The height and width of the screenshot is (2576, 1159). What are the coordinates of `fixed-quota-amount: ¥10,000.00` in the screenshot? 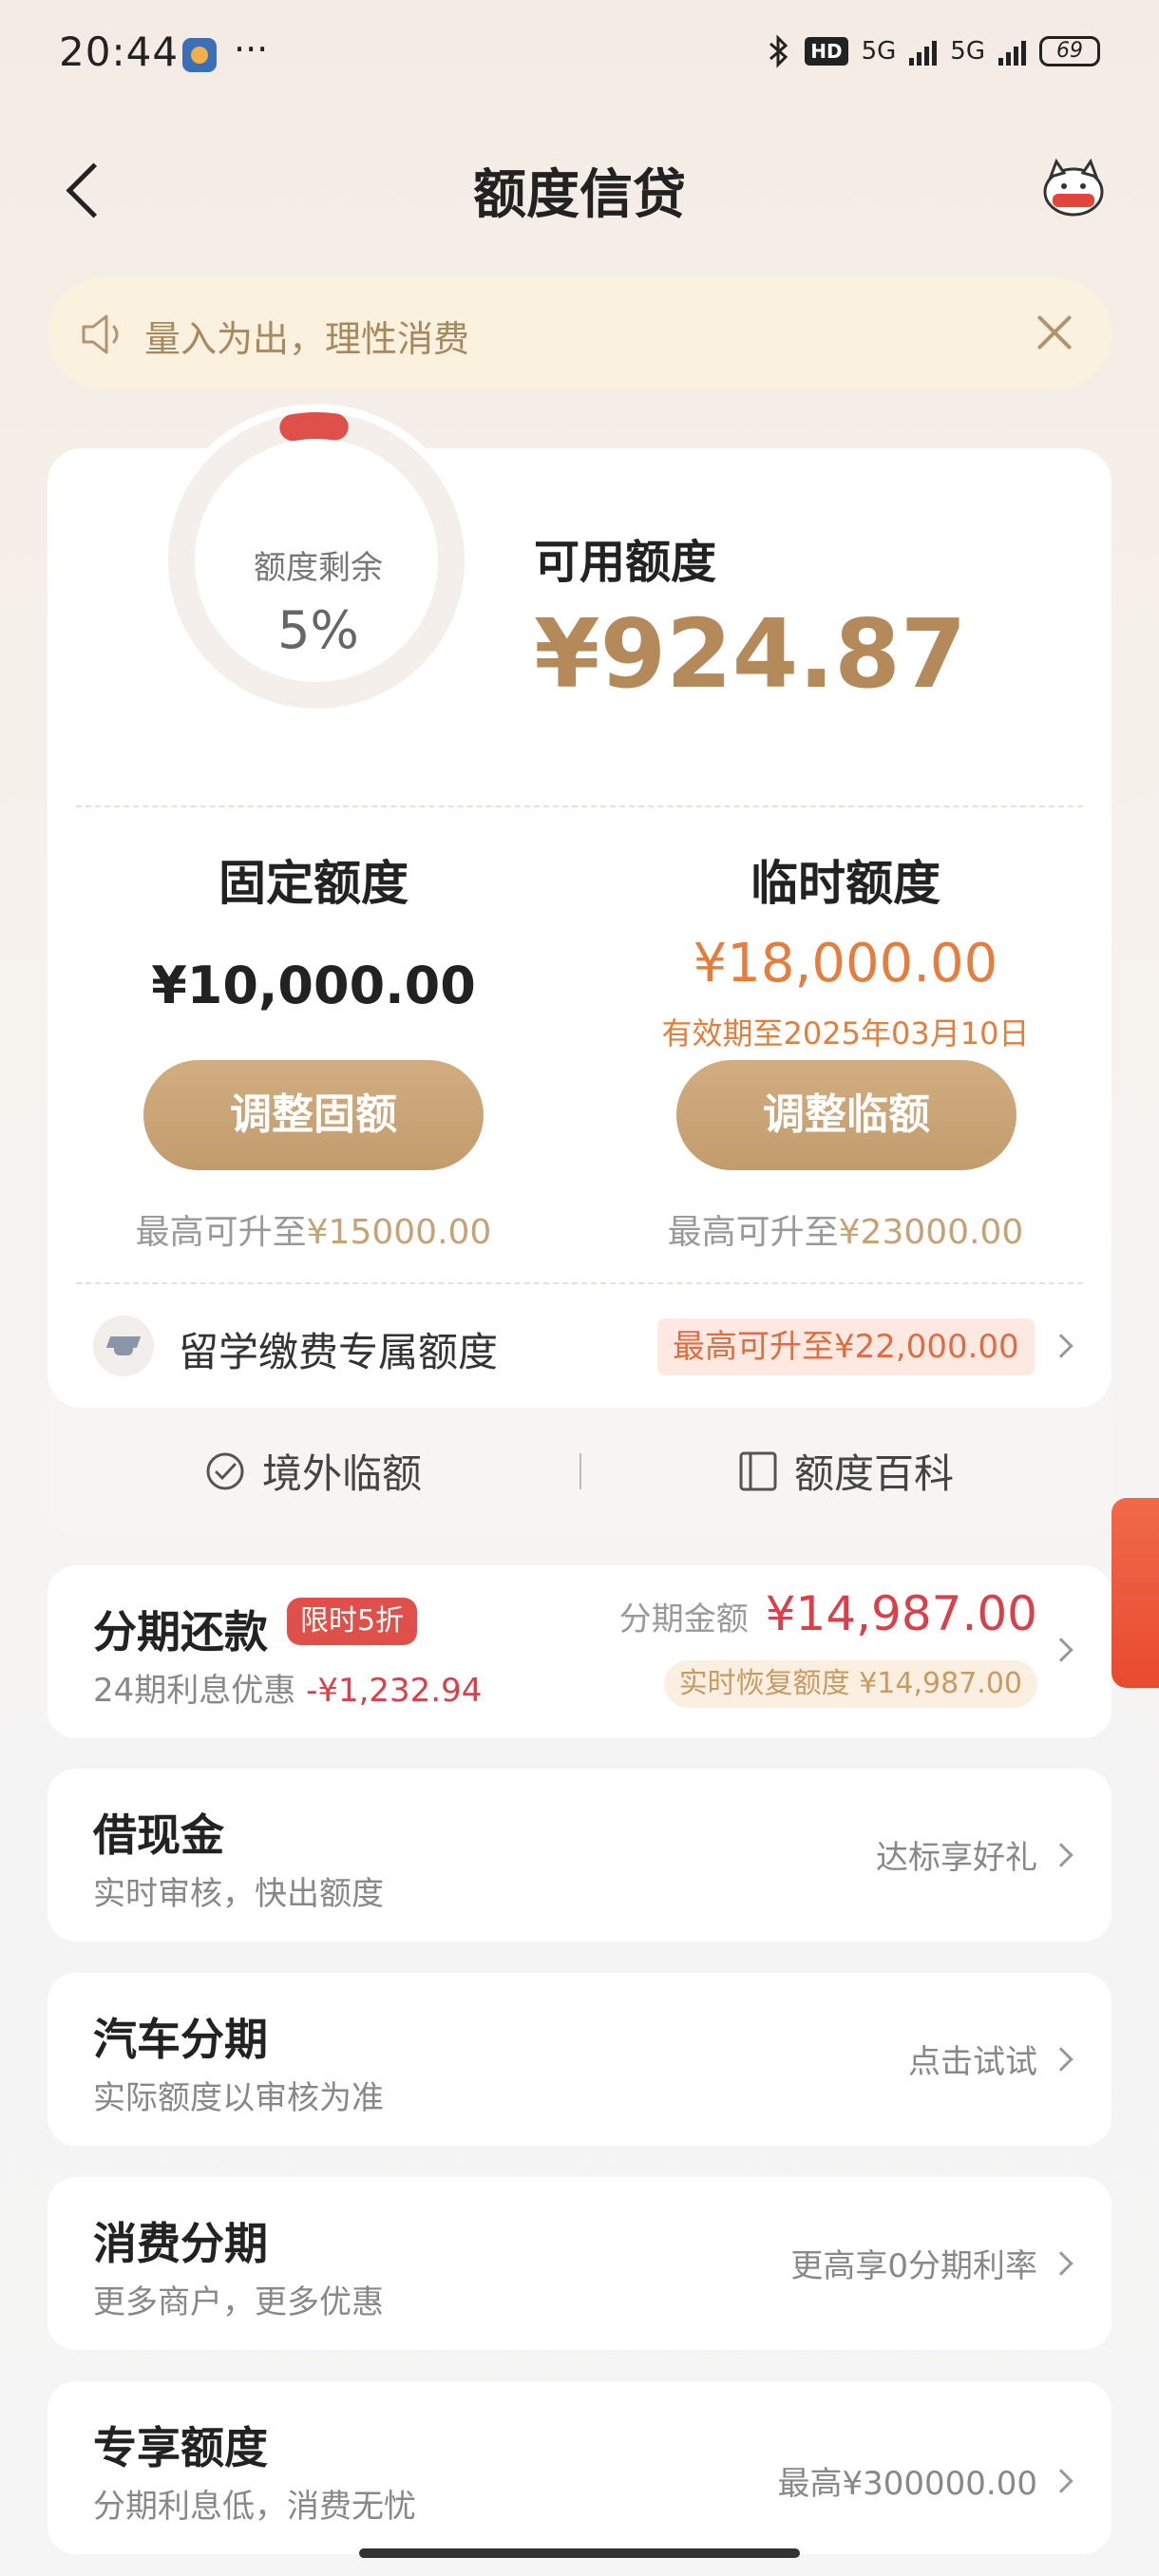 It's located at (313, 985).